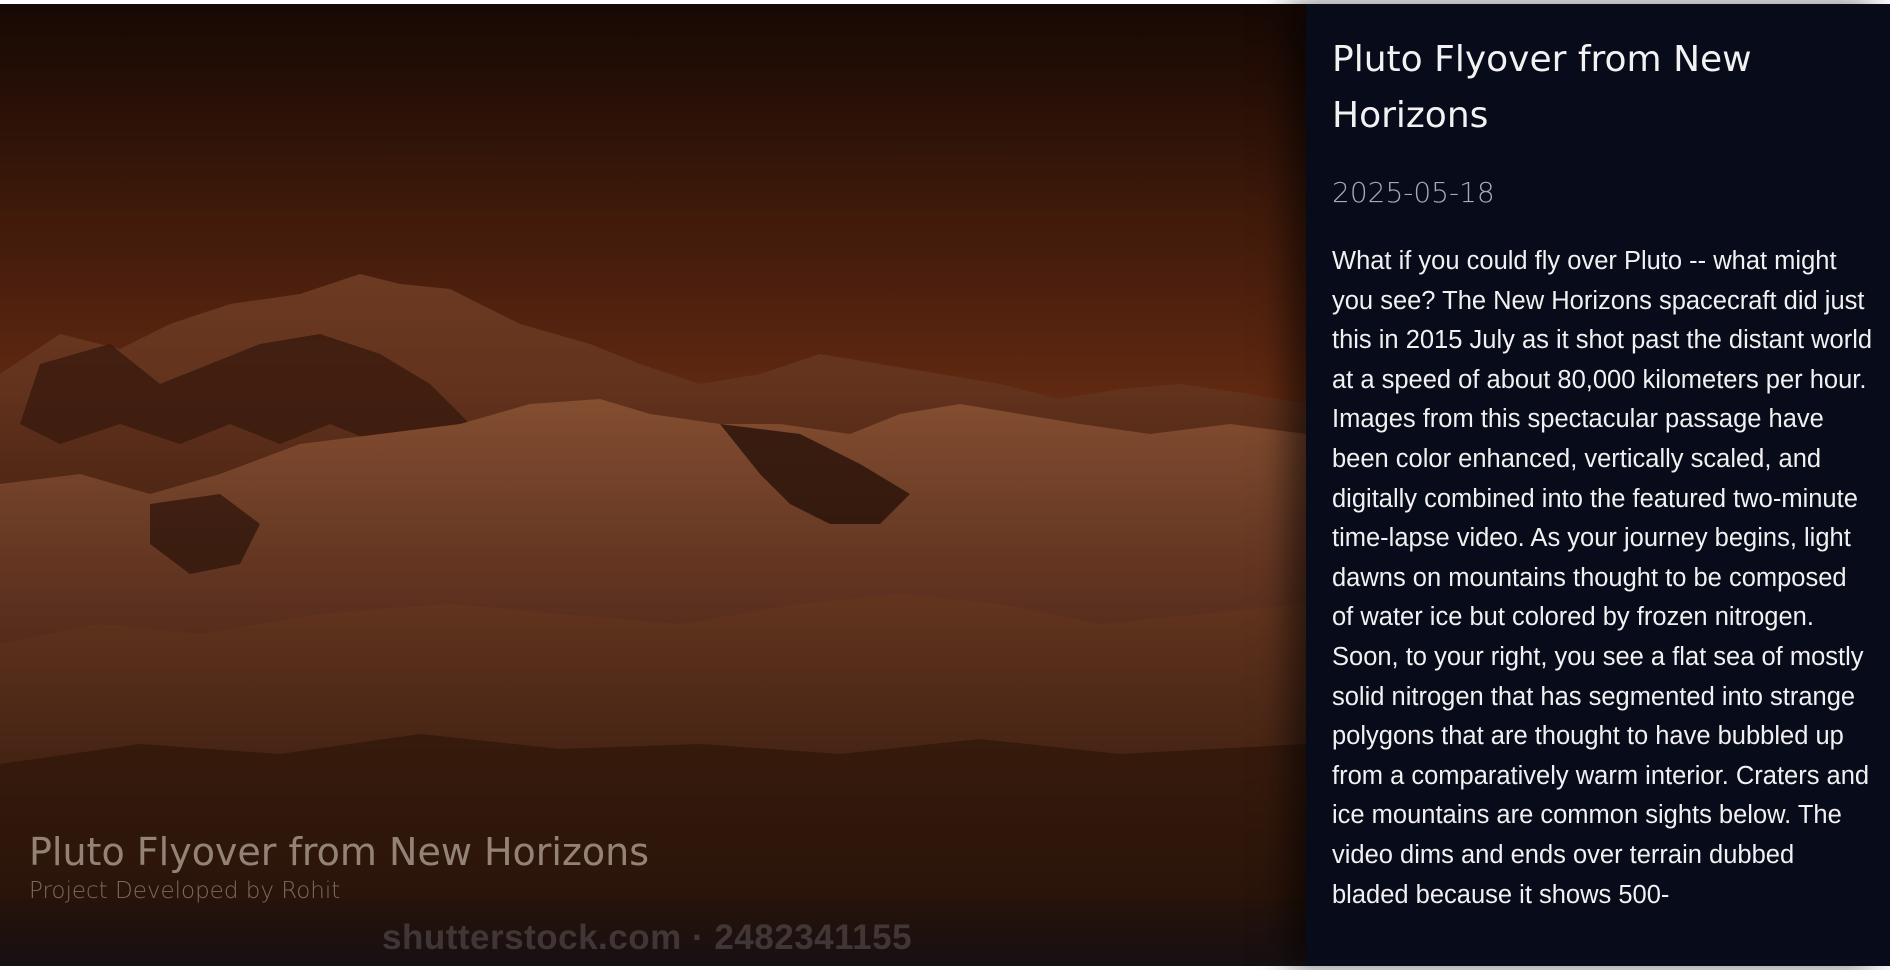 The height and width of the screenshot is (970, 1890). I want to click on caption-title: Pluto Flyover from New Horizons, so click(339, 852).